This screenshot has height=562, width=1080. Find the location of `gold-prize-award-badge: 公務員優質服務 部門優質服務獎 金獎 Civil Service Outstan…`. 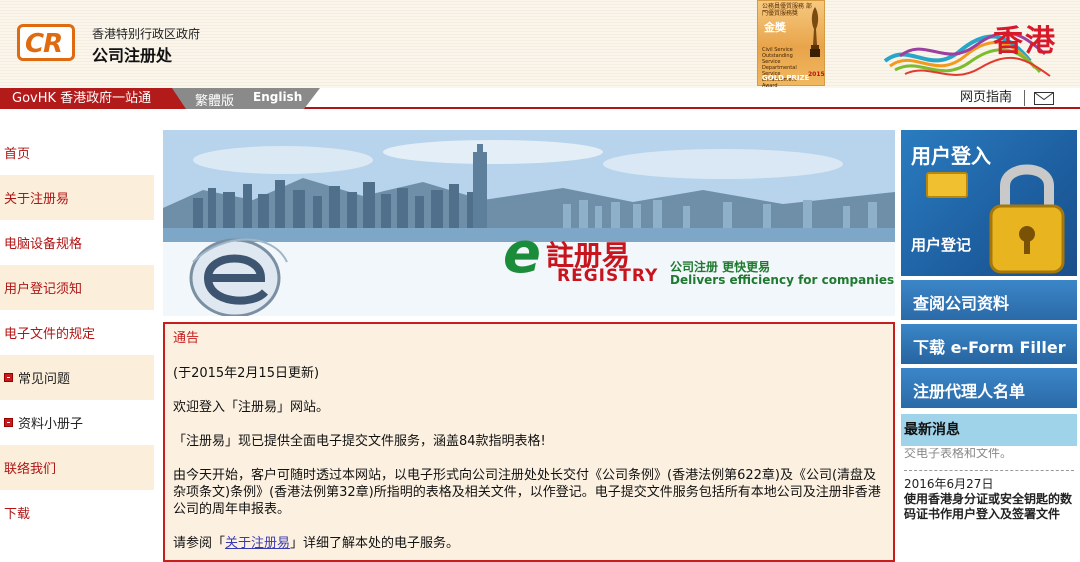

gold-prize-award-badge: 公務員優質服務 部門優質服務獎 金獎 Civil Service Outstan… is located at coordinates (791, 44).